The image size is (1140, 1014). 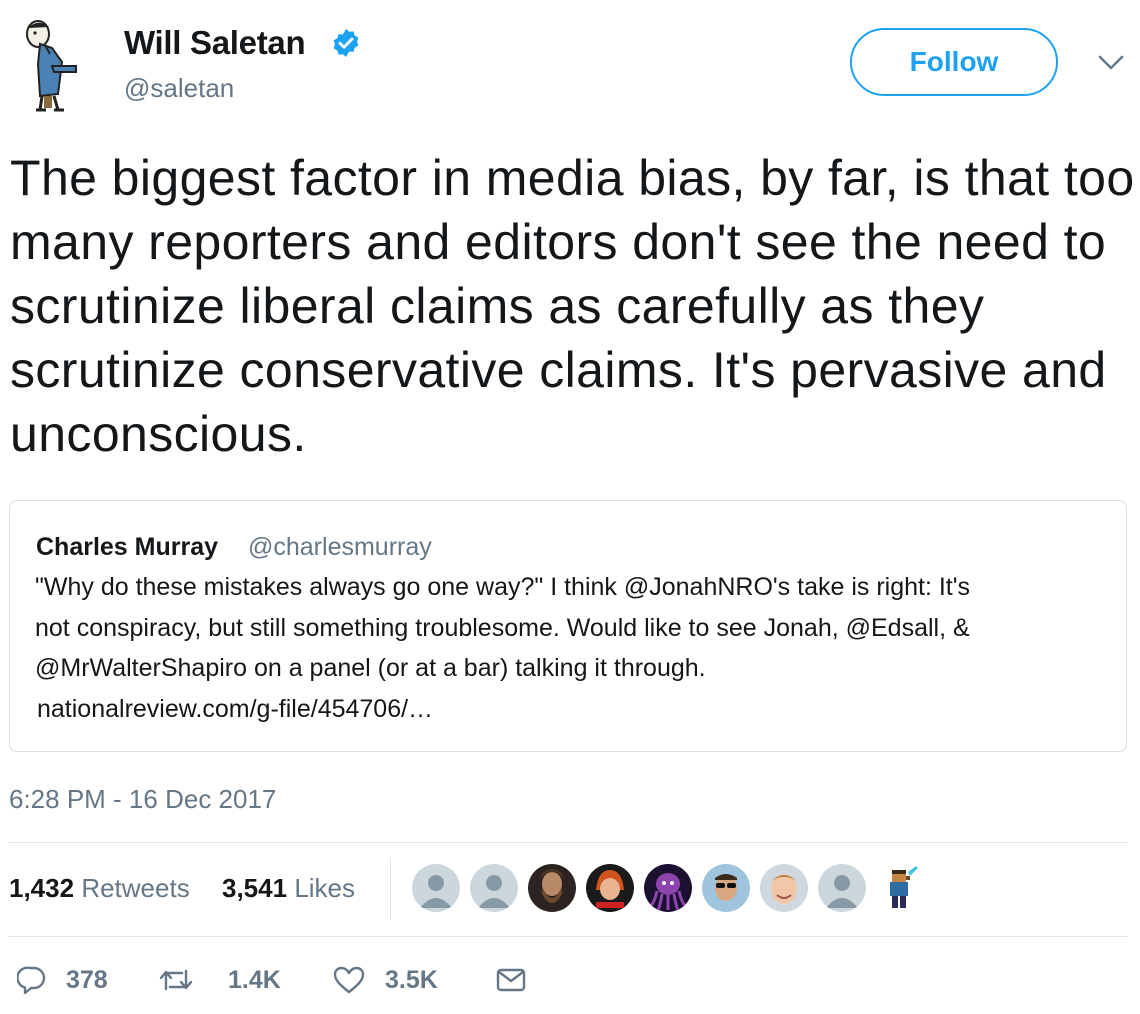 What do you see at coordinates (552, 888) in the screenshot?
I see `liker-avatar-bearded-man` at bounding box center [552, 888].